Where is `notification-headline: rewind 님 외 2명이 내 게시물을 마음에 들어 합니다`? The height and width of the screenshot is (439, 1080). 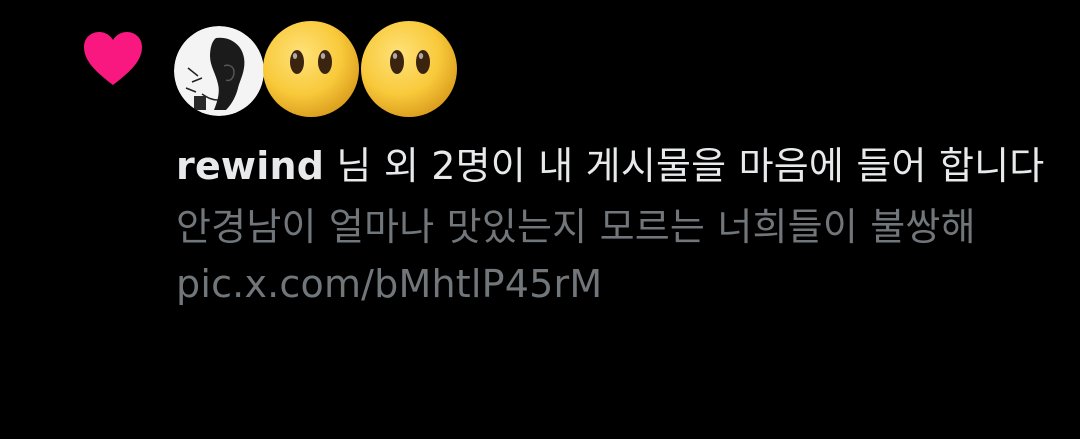
notification-headline: rewind 님 외 2명이 내 게시물을 마음에 들어 합니다 is located at coordinates (616, 166).